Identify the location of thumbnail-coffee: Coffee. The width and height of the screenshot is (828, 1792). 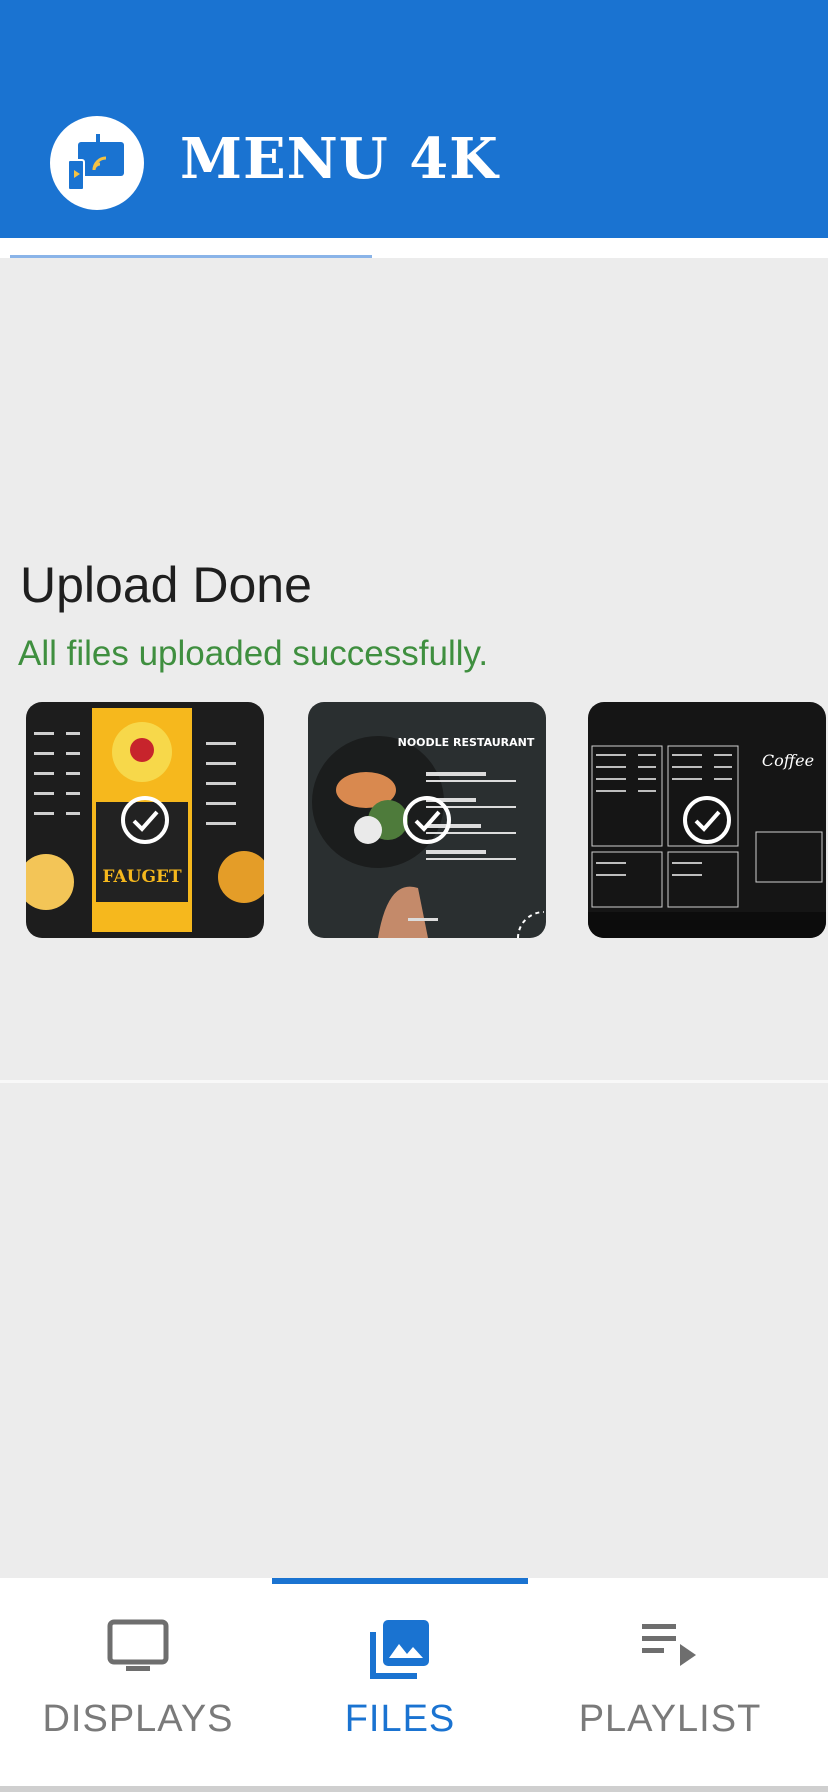
(707, 820).